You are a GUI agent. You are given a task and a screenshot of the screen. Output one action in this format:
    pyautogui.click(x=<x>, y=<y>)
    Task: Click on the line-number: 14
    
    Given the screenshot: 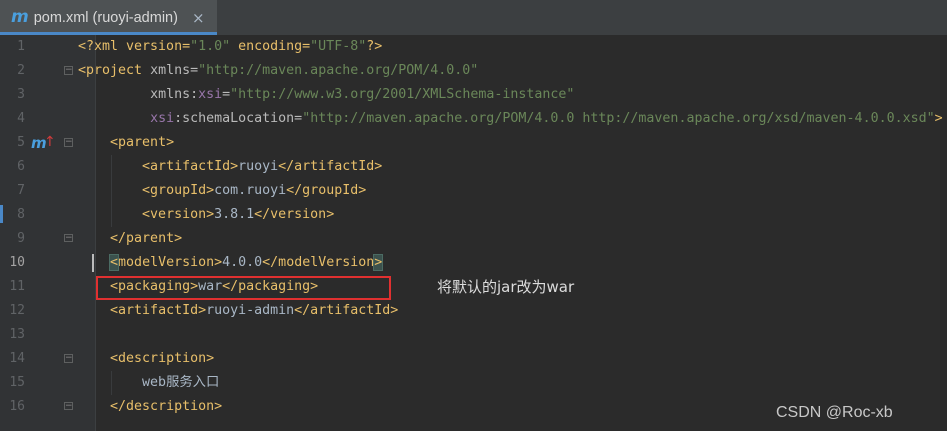 What is the action you would take?
    pyautogui.click(x=17, y=358)
    